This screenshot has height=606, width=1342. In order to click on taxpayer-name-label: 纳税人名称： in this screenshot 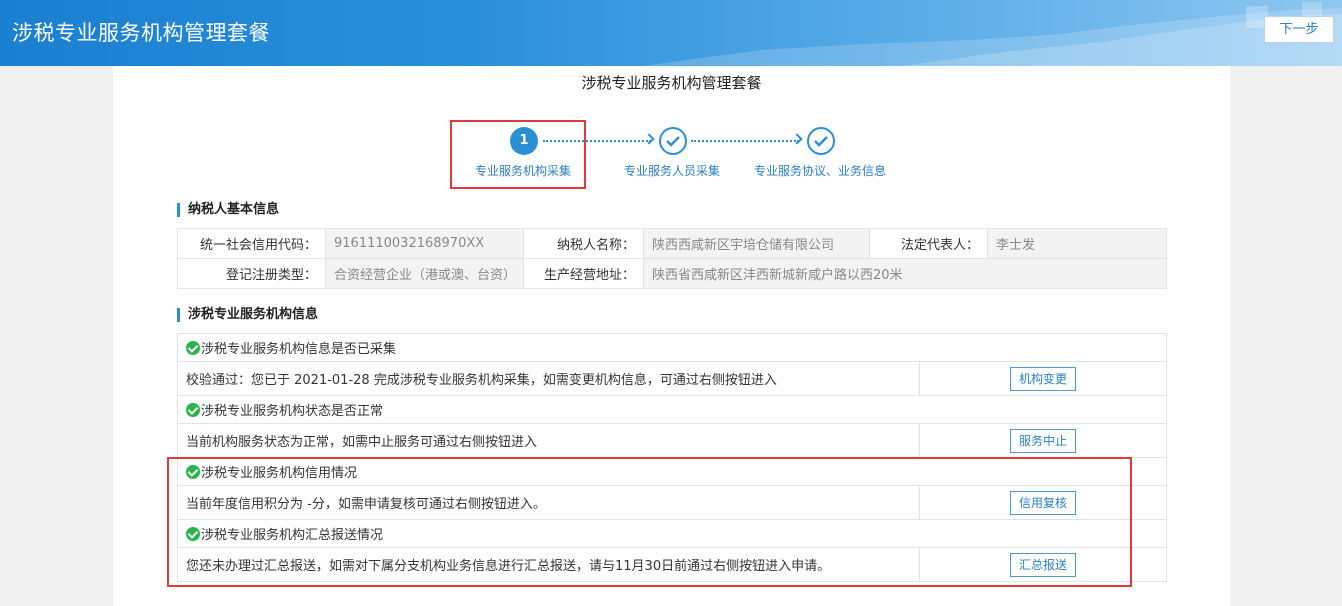, I will do `click(583, 243)`.